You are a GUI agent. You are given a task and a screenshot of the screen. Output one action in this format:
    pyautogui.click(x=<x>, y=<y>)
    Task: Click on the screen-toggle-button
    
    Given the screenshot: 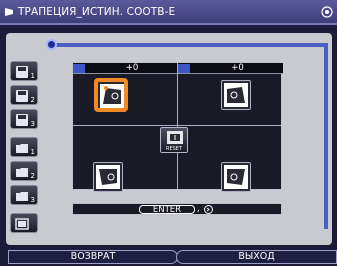 What is the action you would take?
    pyautogui.click(x=24, y=223)
    